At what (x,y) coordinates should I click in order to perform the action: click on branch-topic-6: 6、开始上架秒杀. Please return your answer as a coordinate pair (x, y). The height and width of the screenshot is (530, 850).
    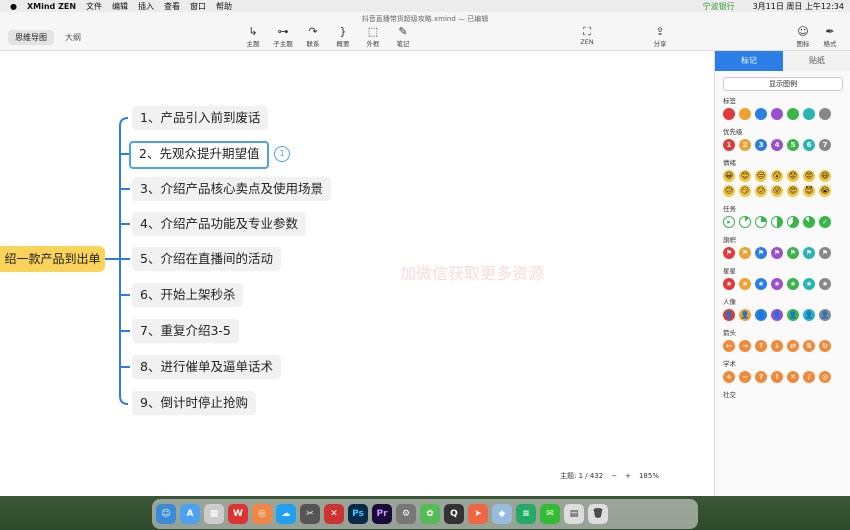
    Looking at the image, I should click on (188, 295).